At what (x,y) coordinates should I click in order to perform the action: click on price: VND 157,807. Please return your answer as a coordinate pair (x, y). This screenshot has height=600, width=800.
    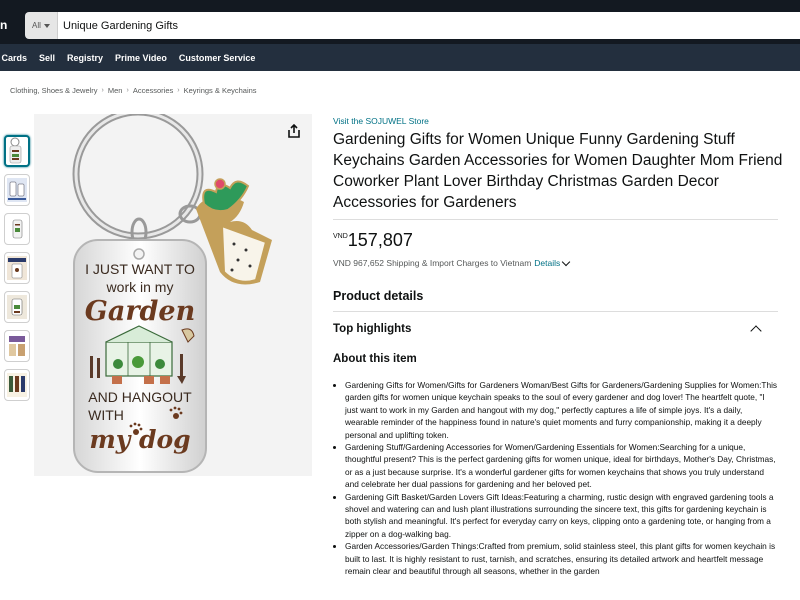
    Looking at the image, I should click on (558, 240).